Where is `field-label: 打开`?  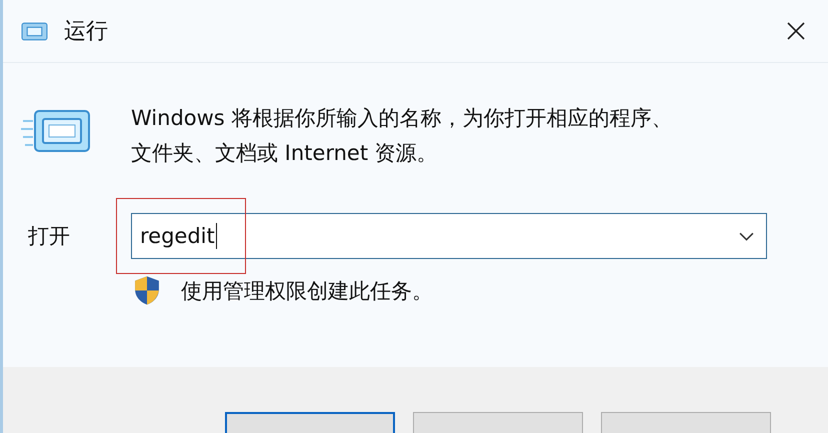
field-label: 打开 is located at coordinates (49, 236).